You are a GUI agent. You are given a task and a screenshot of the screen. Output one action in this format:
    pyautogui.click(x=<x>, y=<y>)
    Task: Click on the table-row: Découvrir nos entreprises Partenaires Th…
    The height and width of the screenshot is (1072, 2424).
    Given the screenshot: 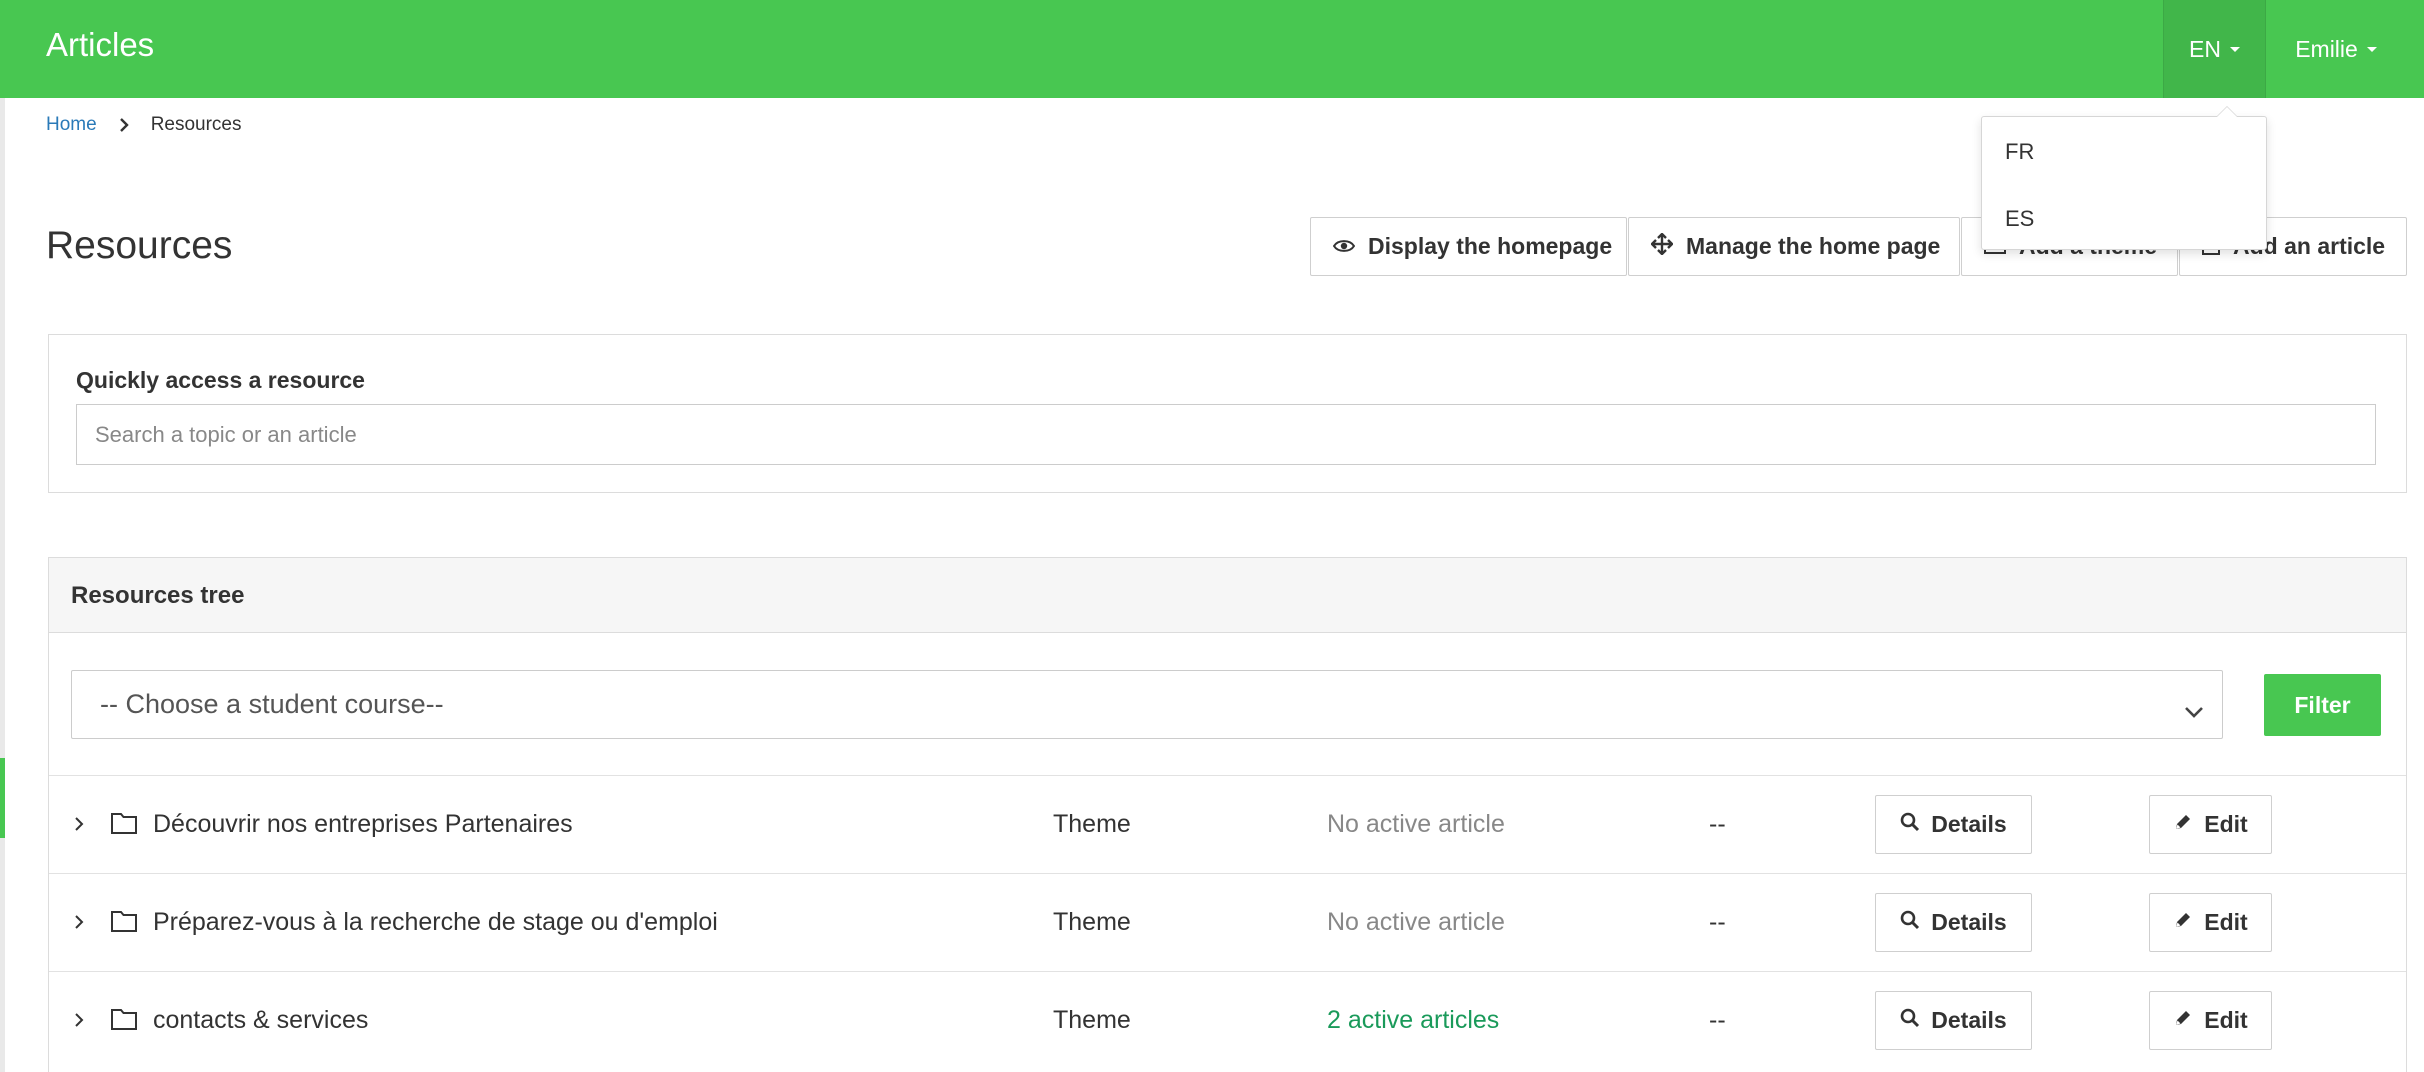 What is the action you would take?
    pyautogui.click(x=1227, y=824)
    